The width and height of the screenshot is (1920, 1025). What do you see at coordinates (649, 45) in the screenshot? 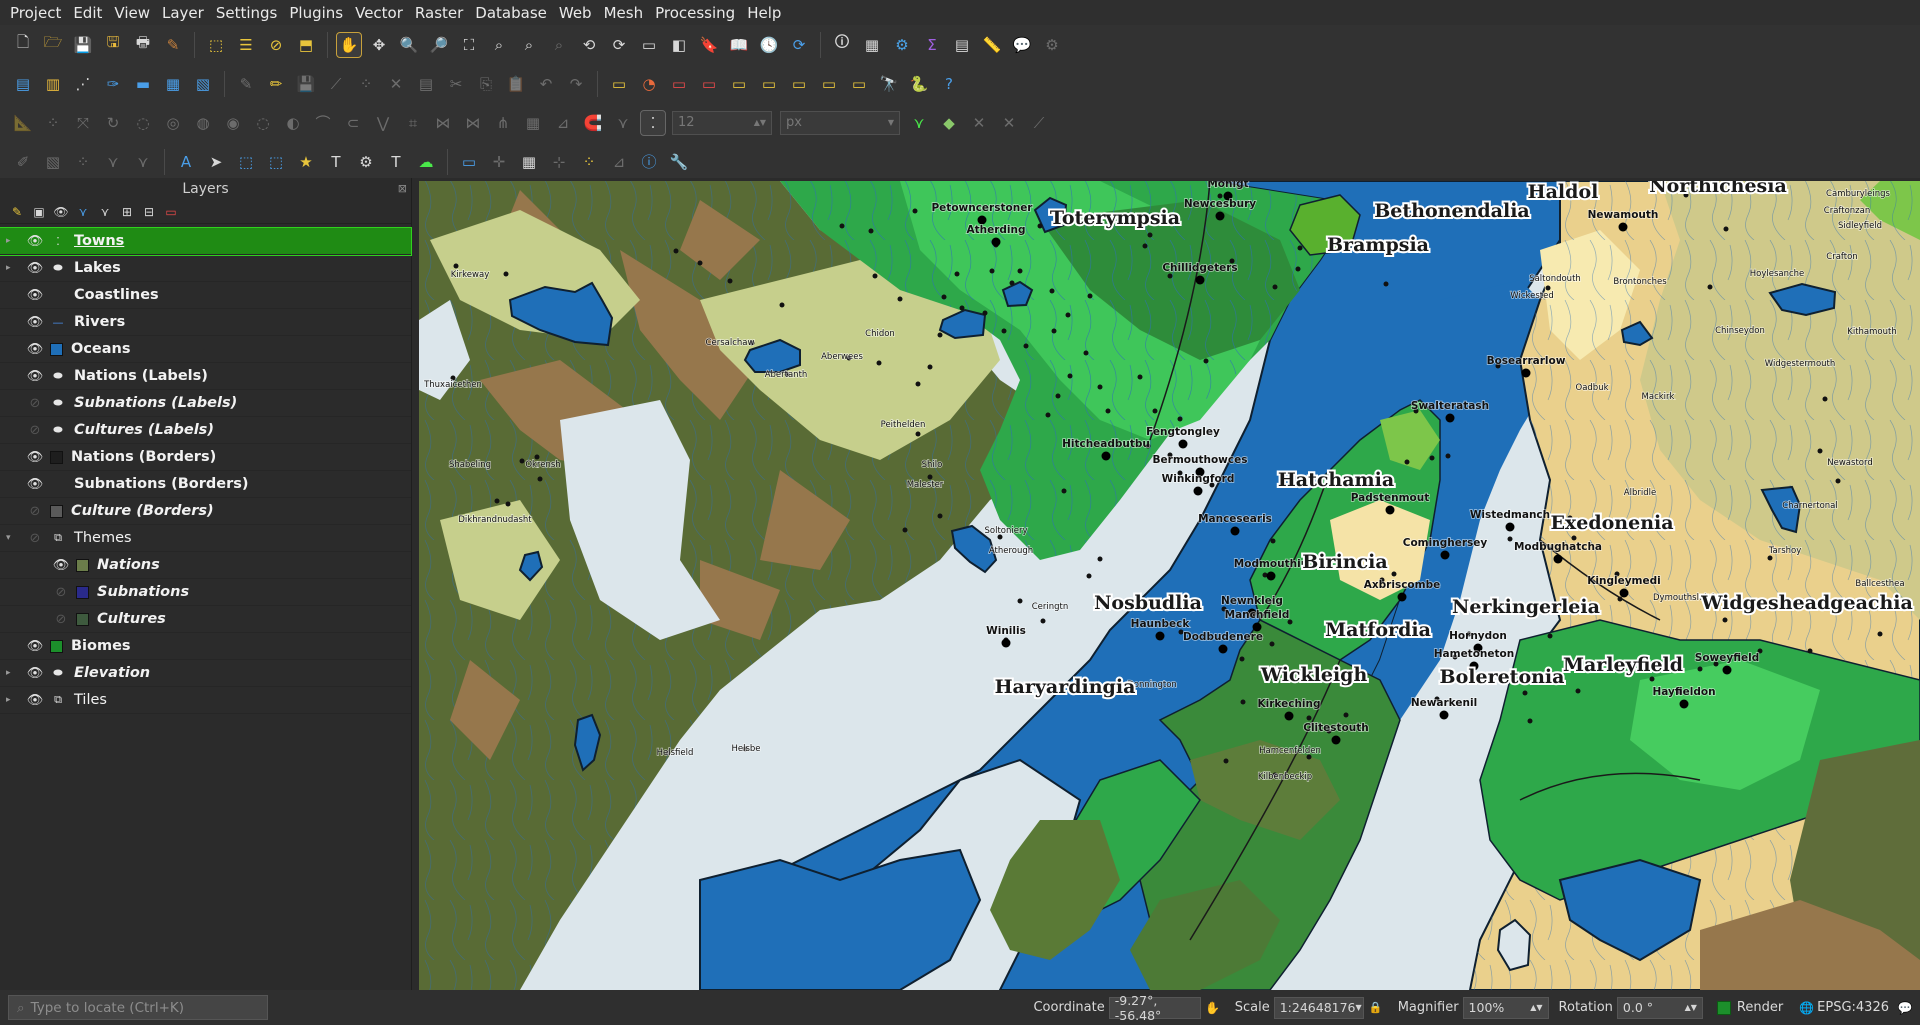
I see `new-map-view-icon: ▭` at bounding box center [649, 45].